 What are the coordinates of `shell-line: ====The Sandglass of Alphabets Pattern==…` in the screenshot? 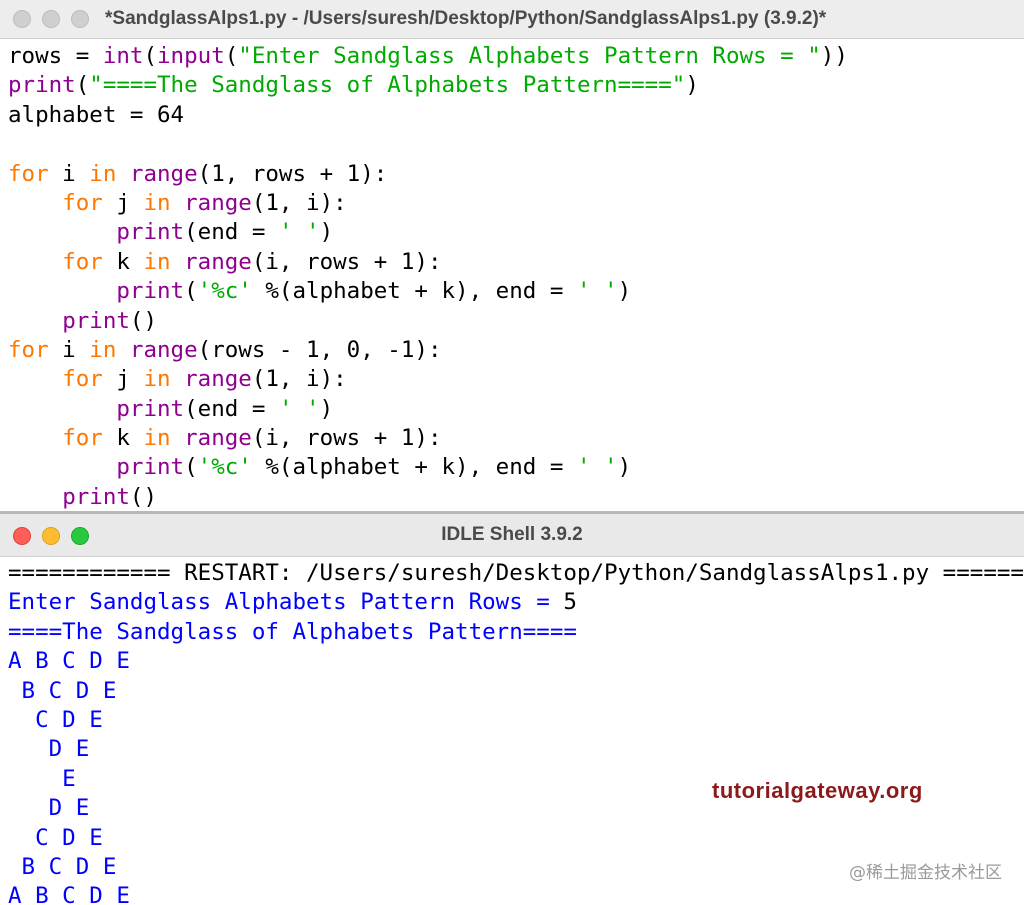 It's located at (516, 632).